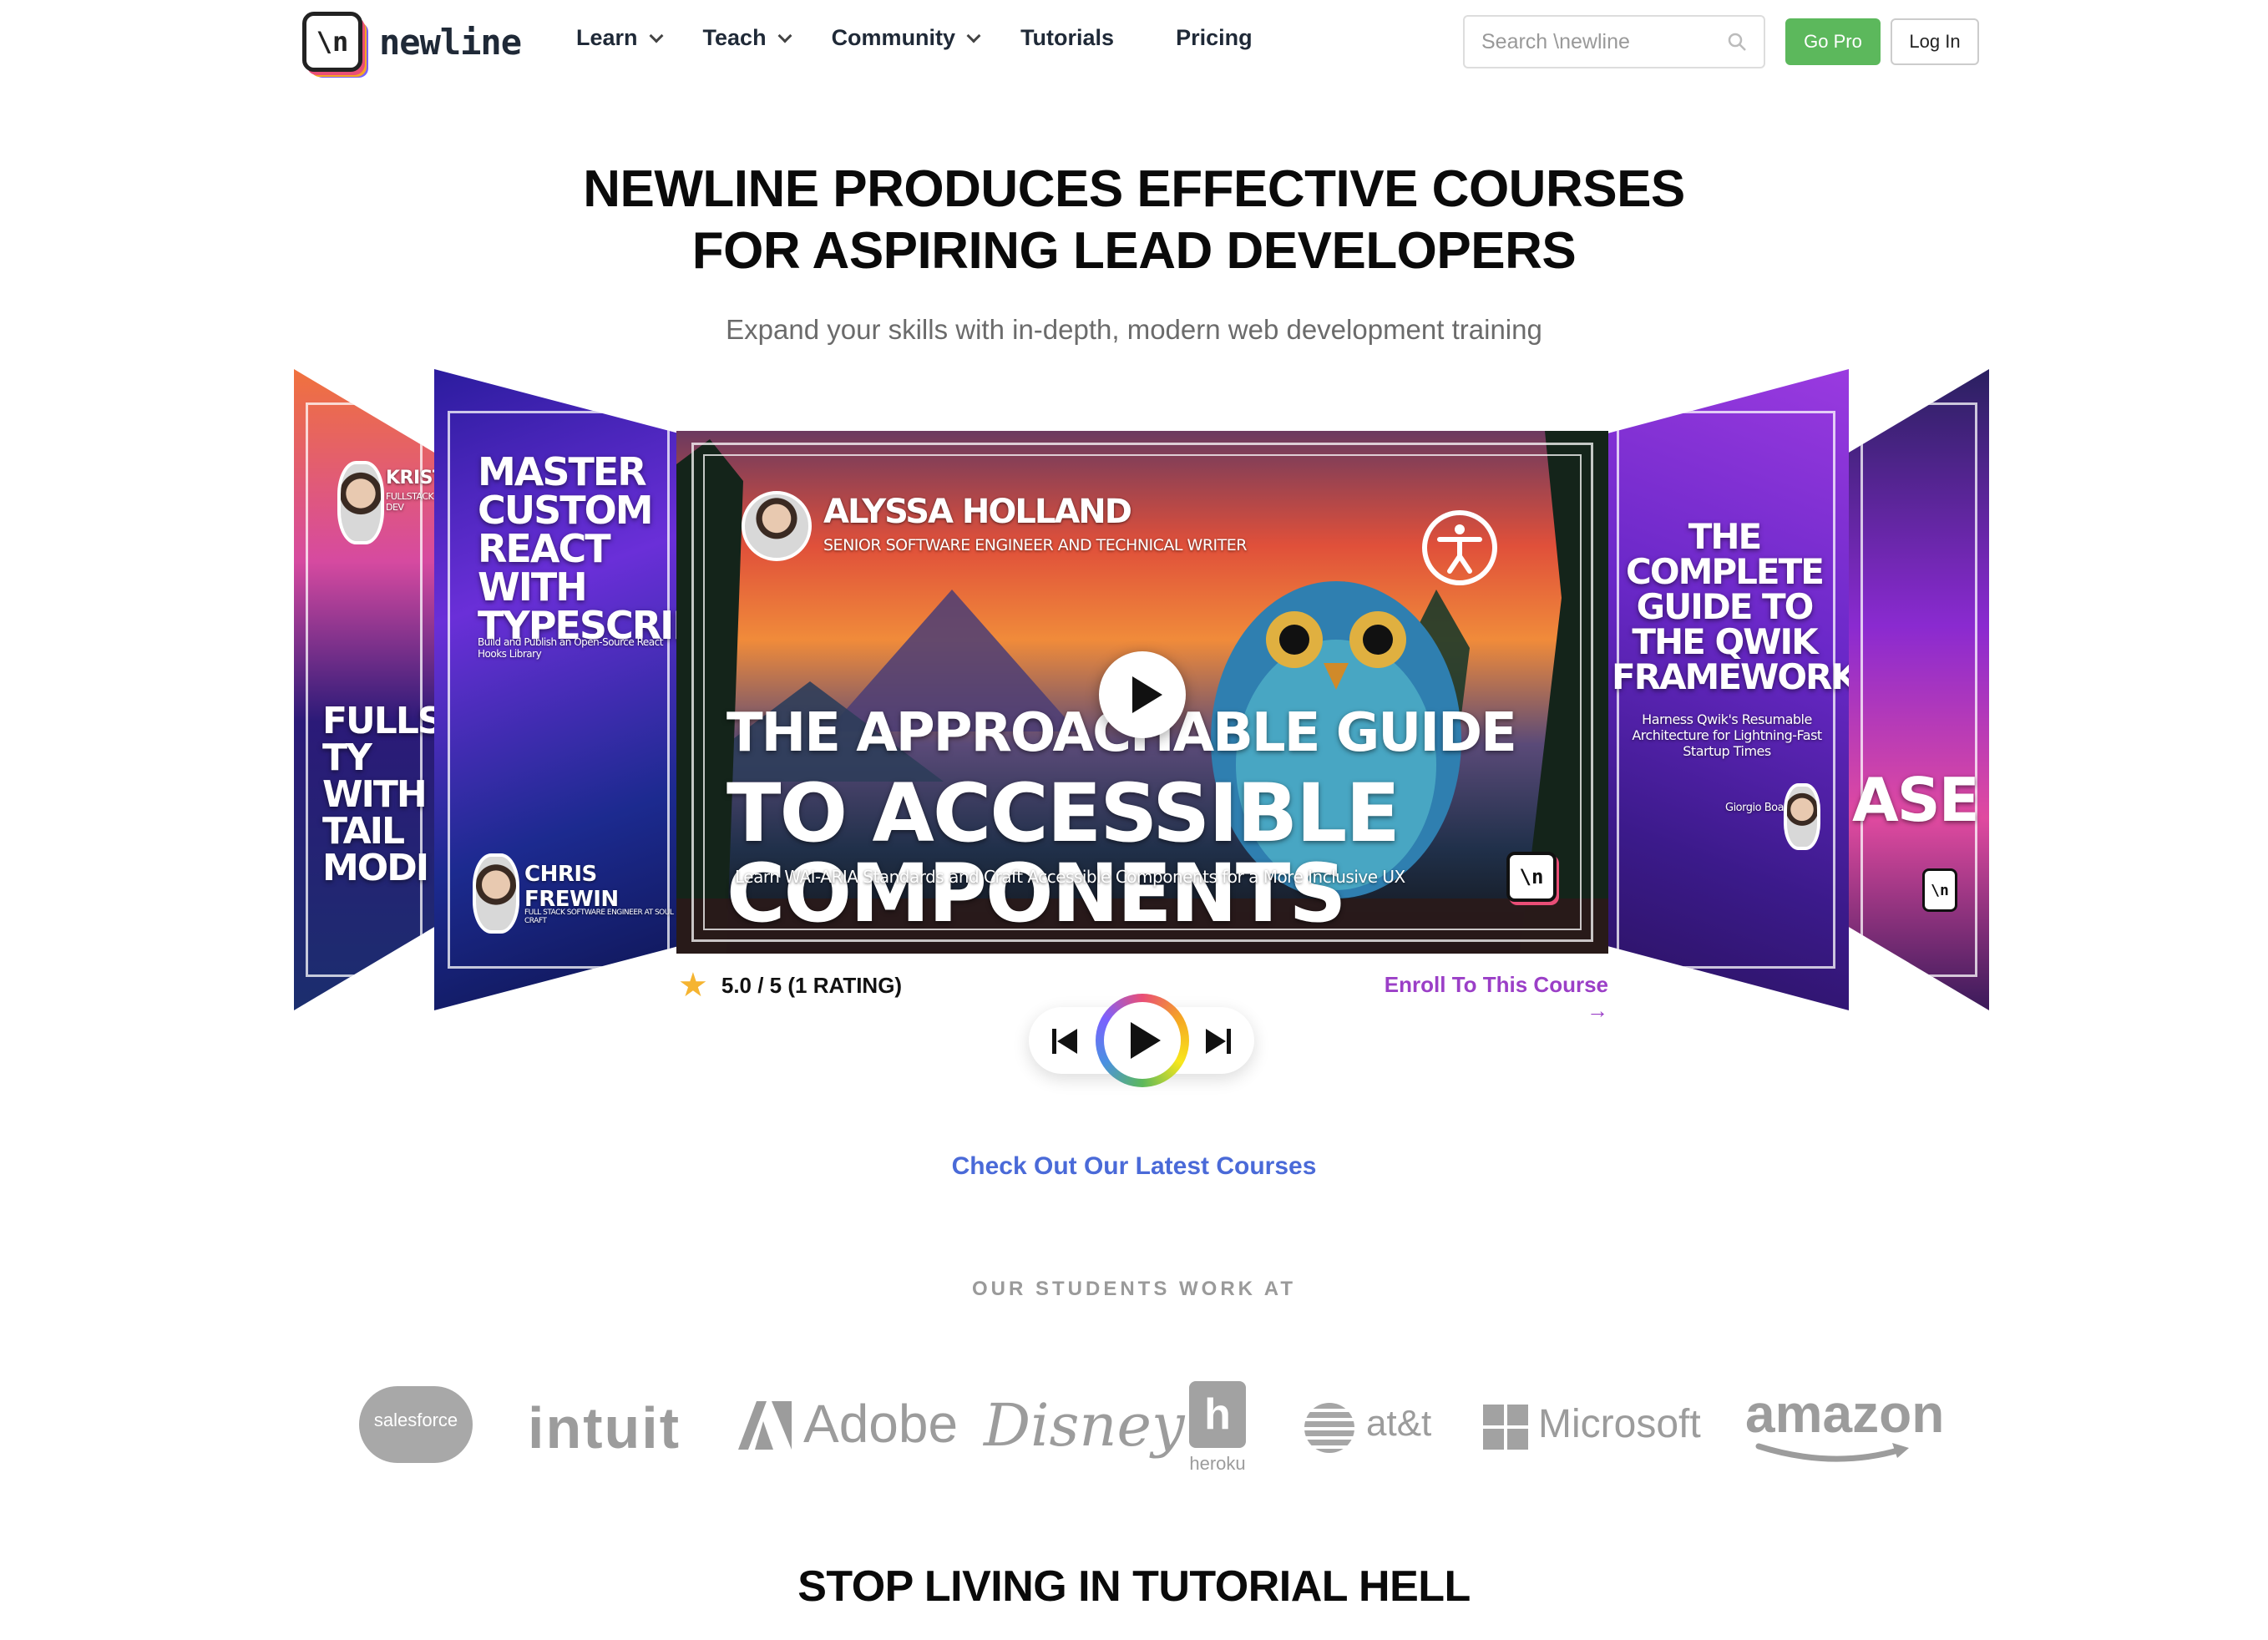  I want to click on enroll-link: Enroll To This Course →, so click(1485, 998).